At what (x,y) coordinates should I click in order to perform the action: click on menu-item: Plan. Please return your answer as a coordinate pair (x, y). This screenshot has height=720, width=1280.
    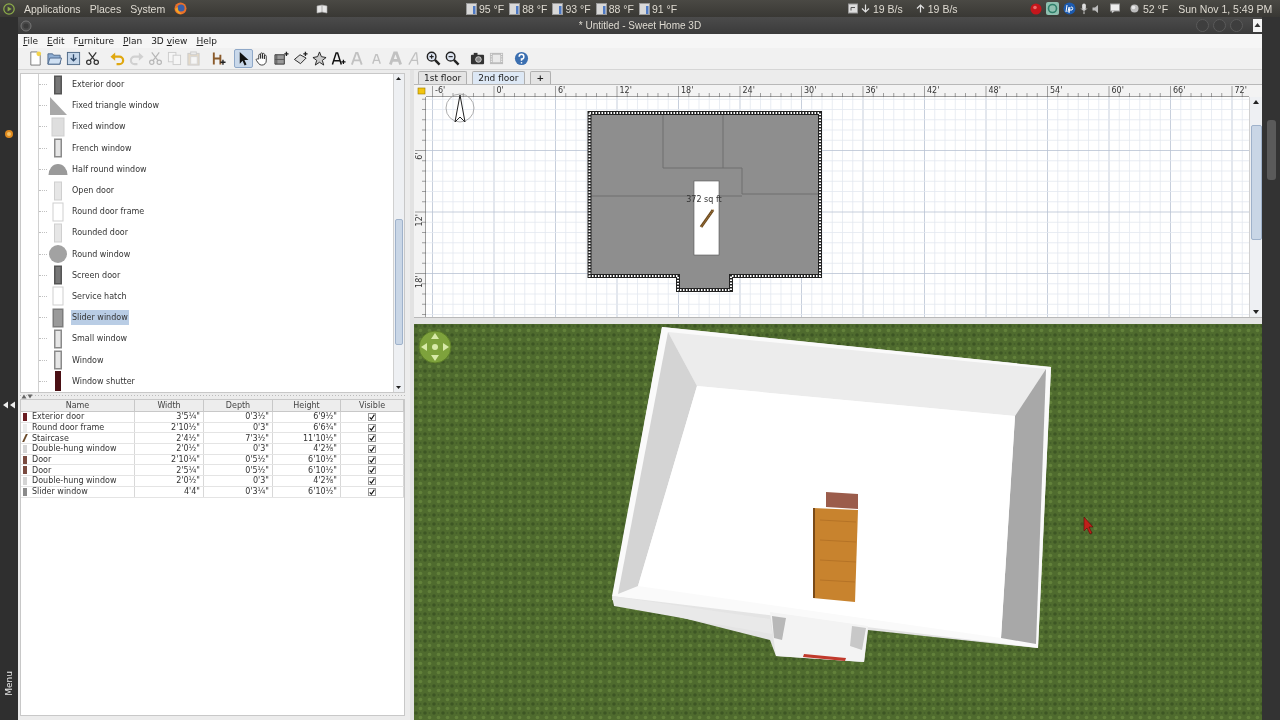
    Looking at the image, I should click on (132, 41).